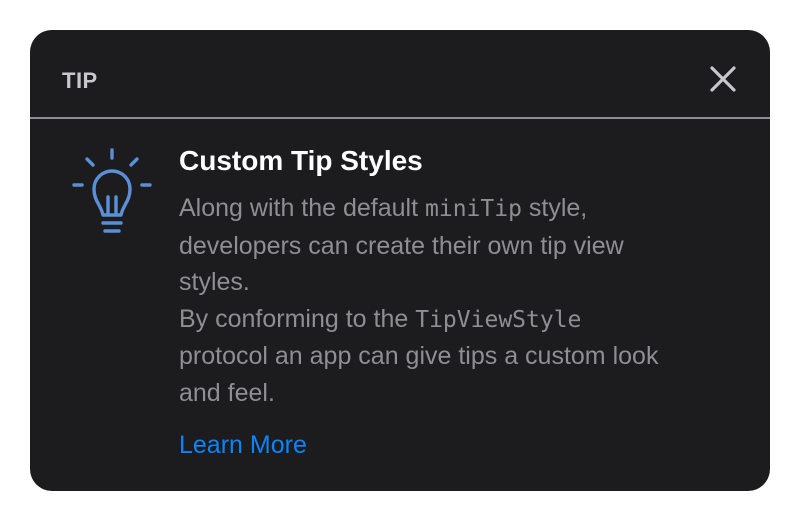 Image resolution: width=800 pixels, height=521 pixels. I want to click on tip-message-text: style,, so click(554, 208).